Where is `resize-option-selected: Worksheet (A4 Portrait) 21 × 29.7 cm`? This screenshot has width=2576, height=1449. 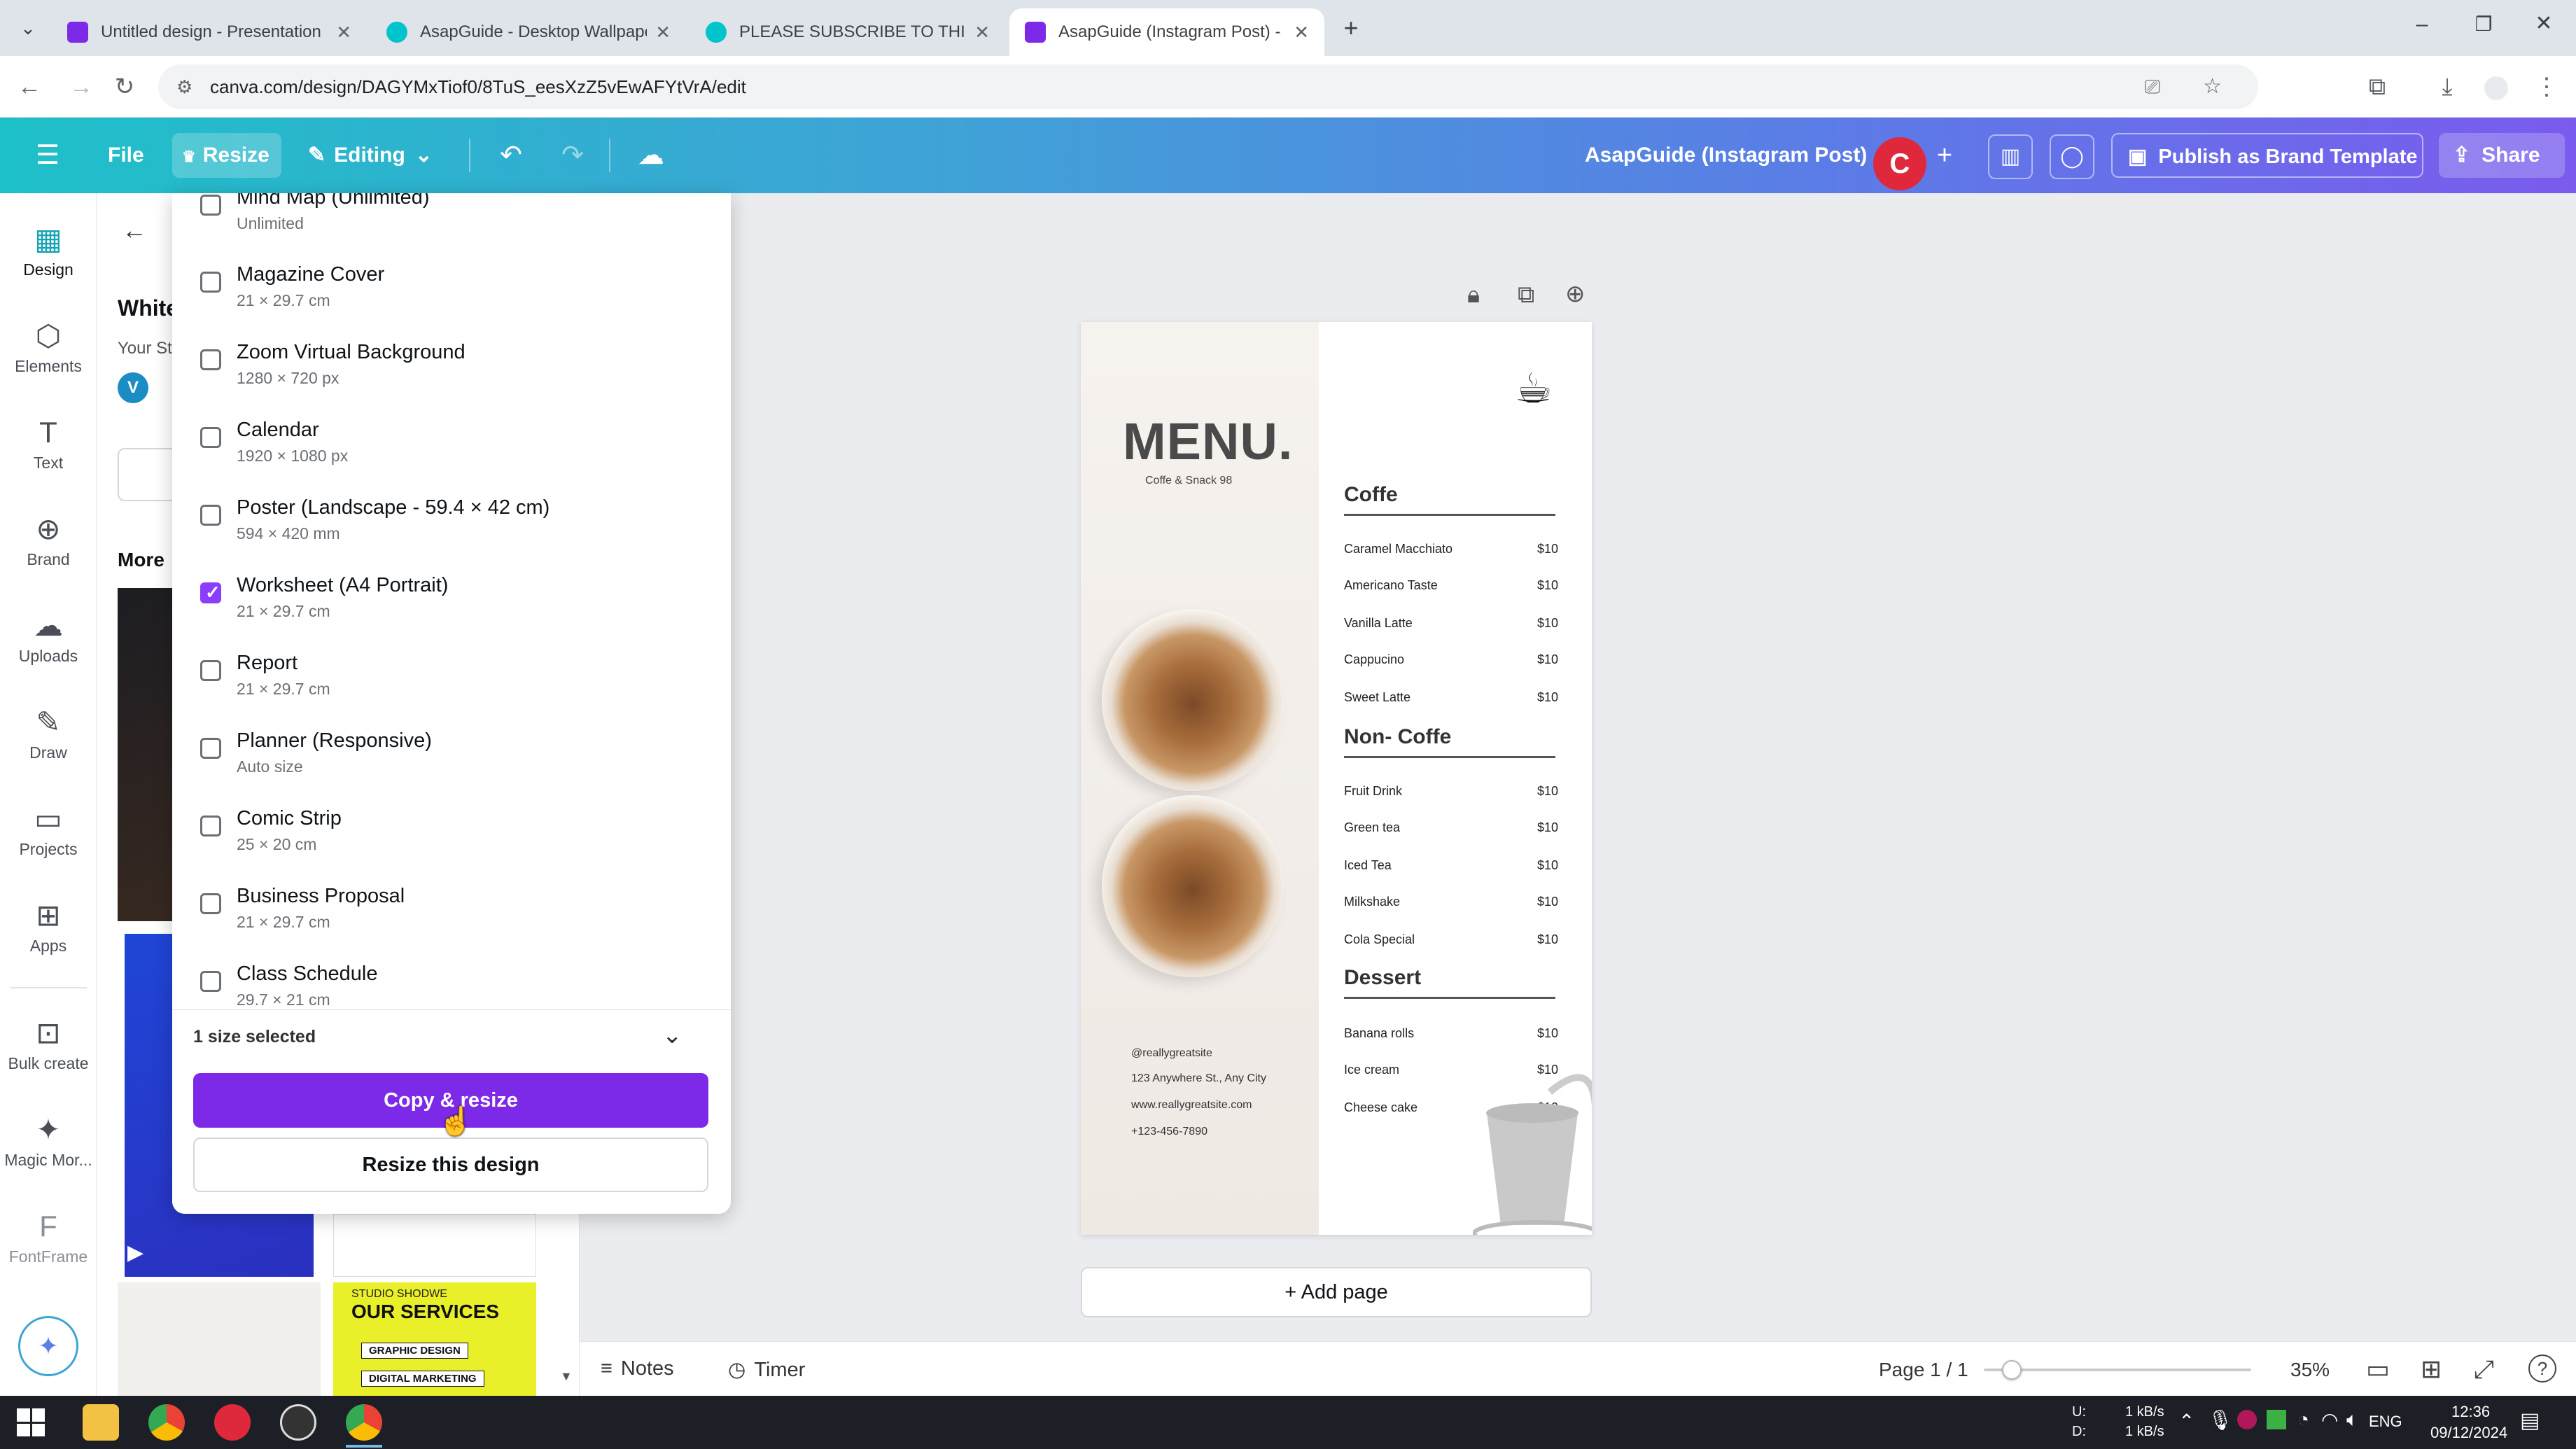 resize-option-selected: Worksheet (A4 Portrait) 21 × 29.7 cm is located at coordinates (438, 601).